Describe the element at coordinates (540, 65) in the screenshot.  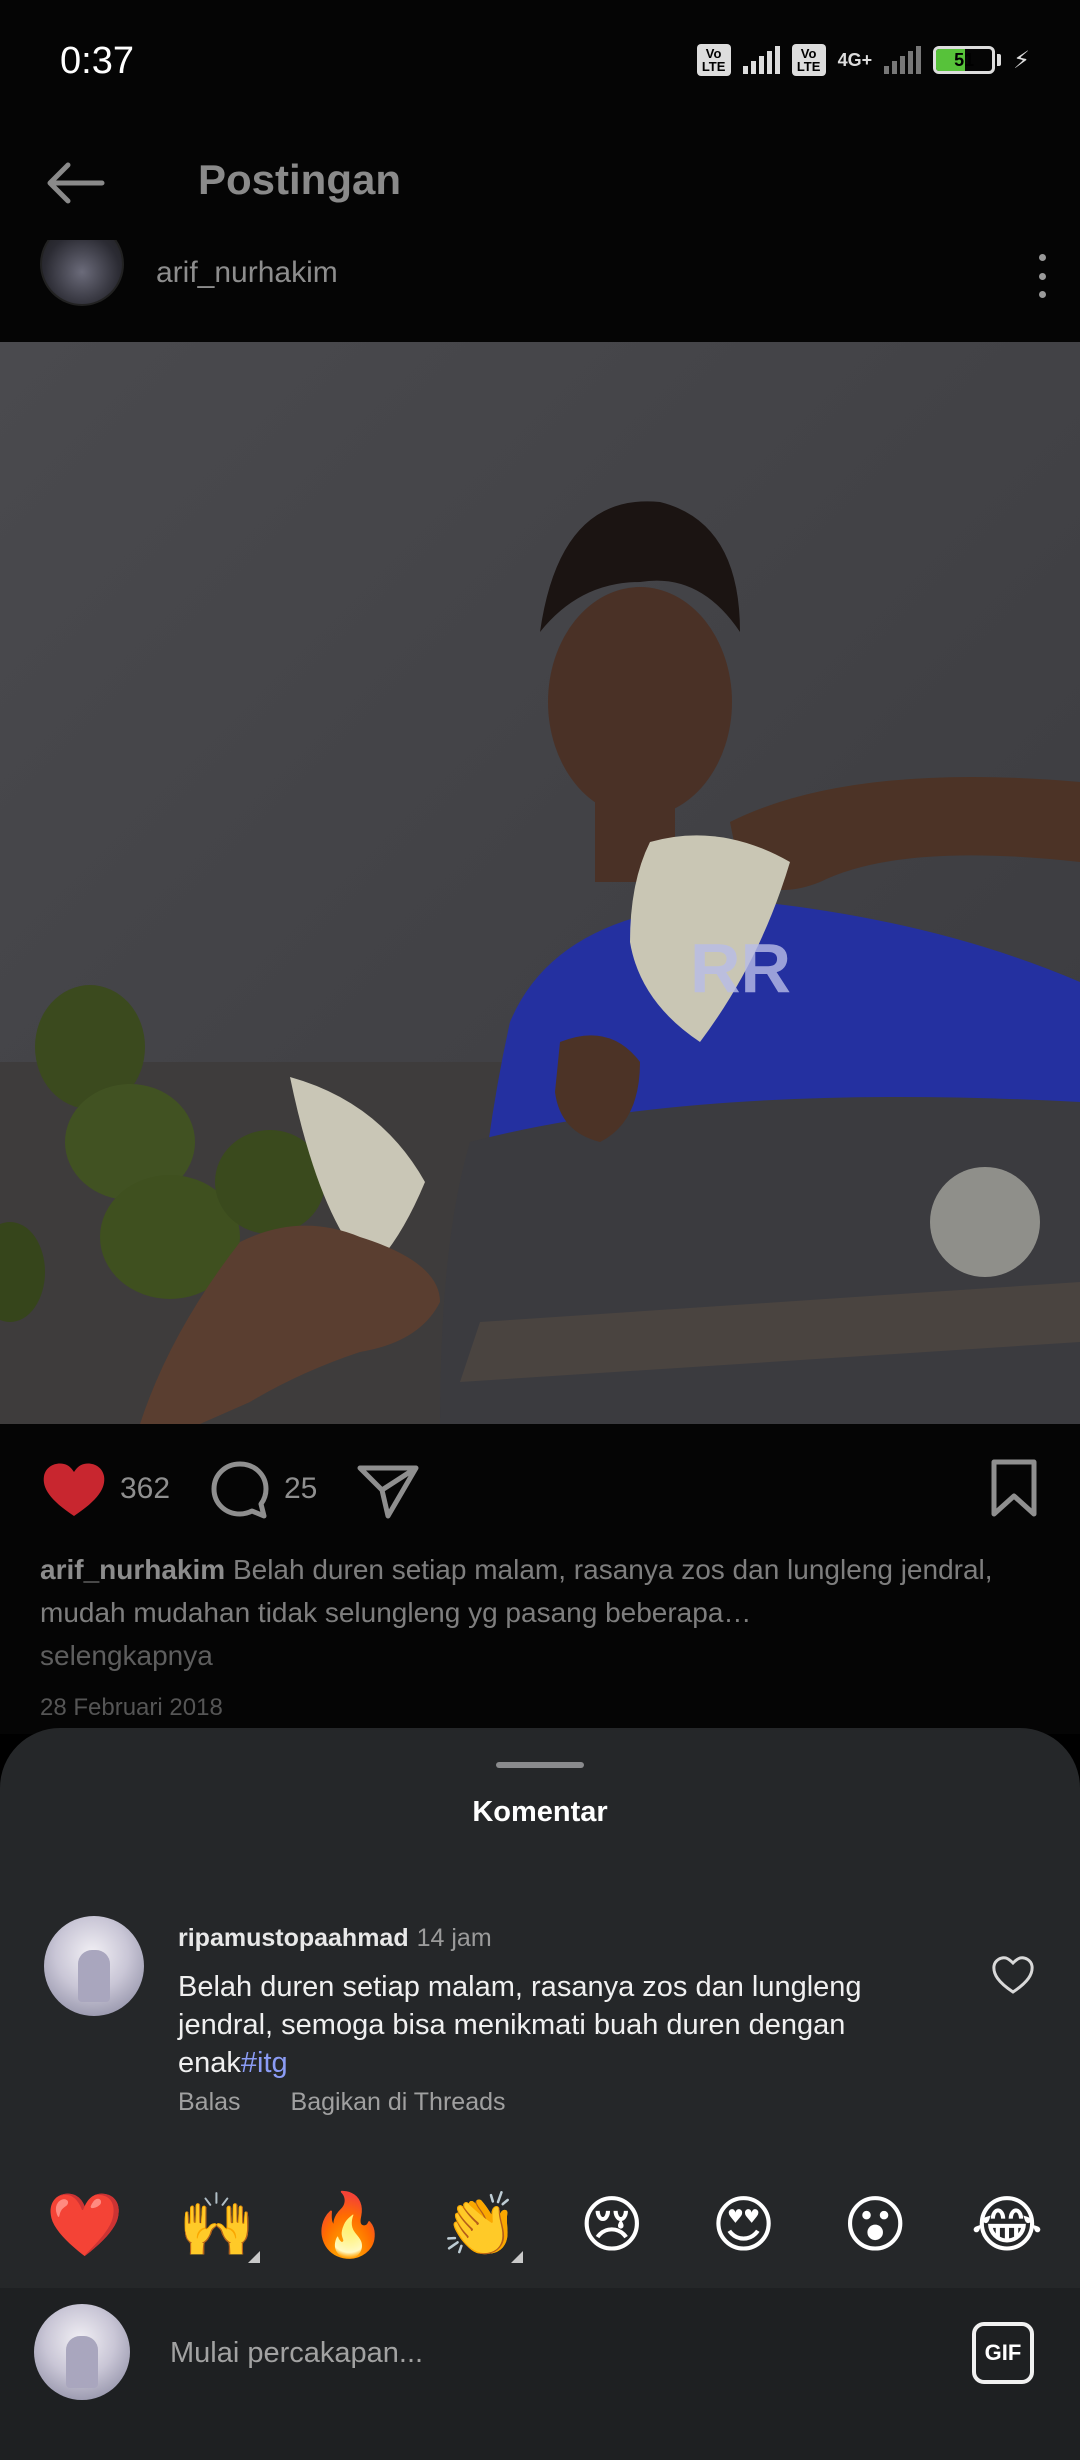
I see `status-bar: 0:37 Vo LTE Vo LTE 4G+ 51 ⚡` at that location.